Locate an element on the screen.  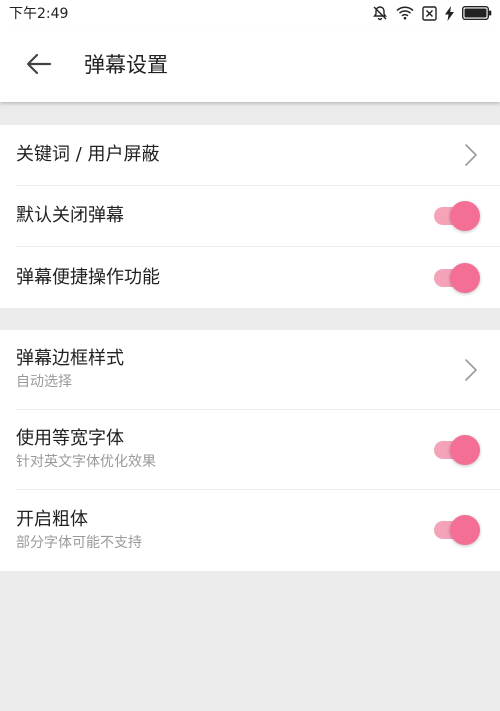
bell-off-icon is located at coordinates (380, 13).